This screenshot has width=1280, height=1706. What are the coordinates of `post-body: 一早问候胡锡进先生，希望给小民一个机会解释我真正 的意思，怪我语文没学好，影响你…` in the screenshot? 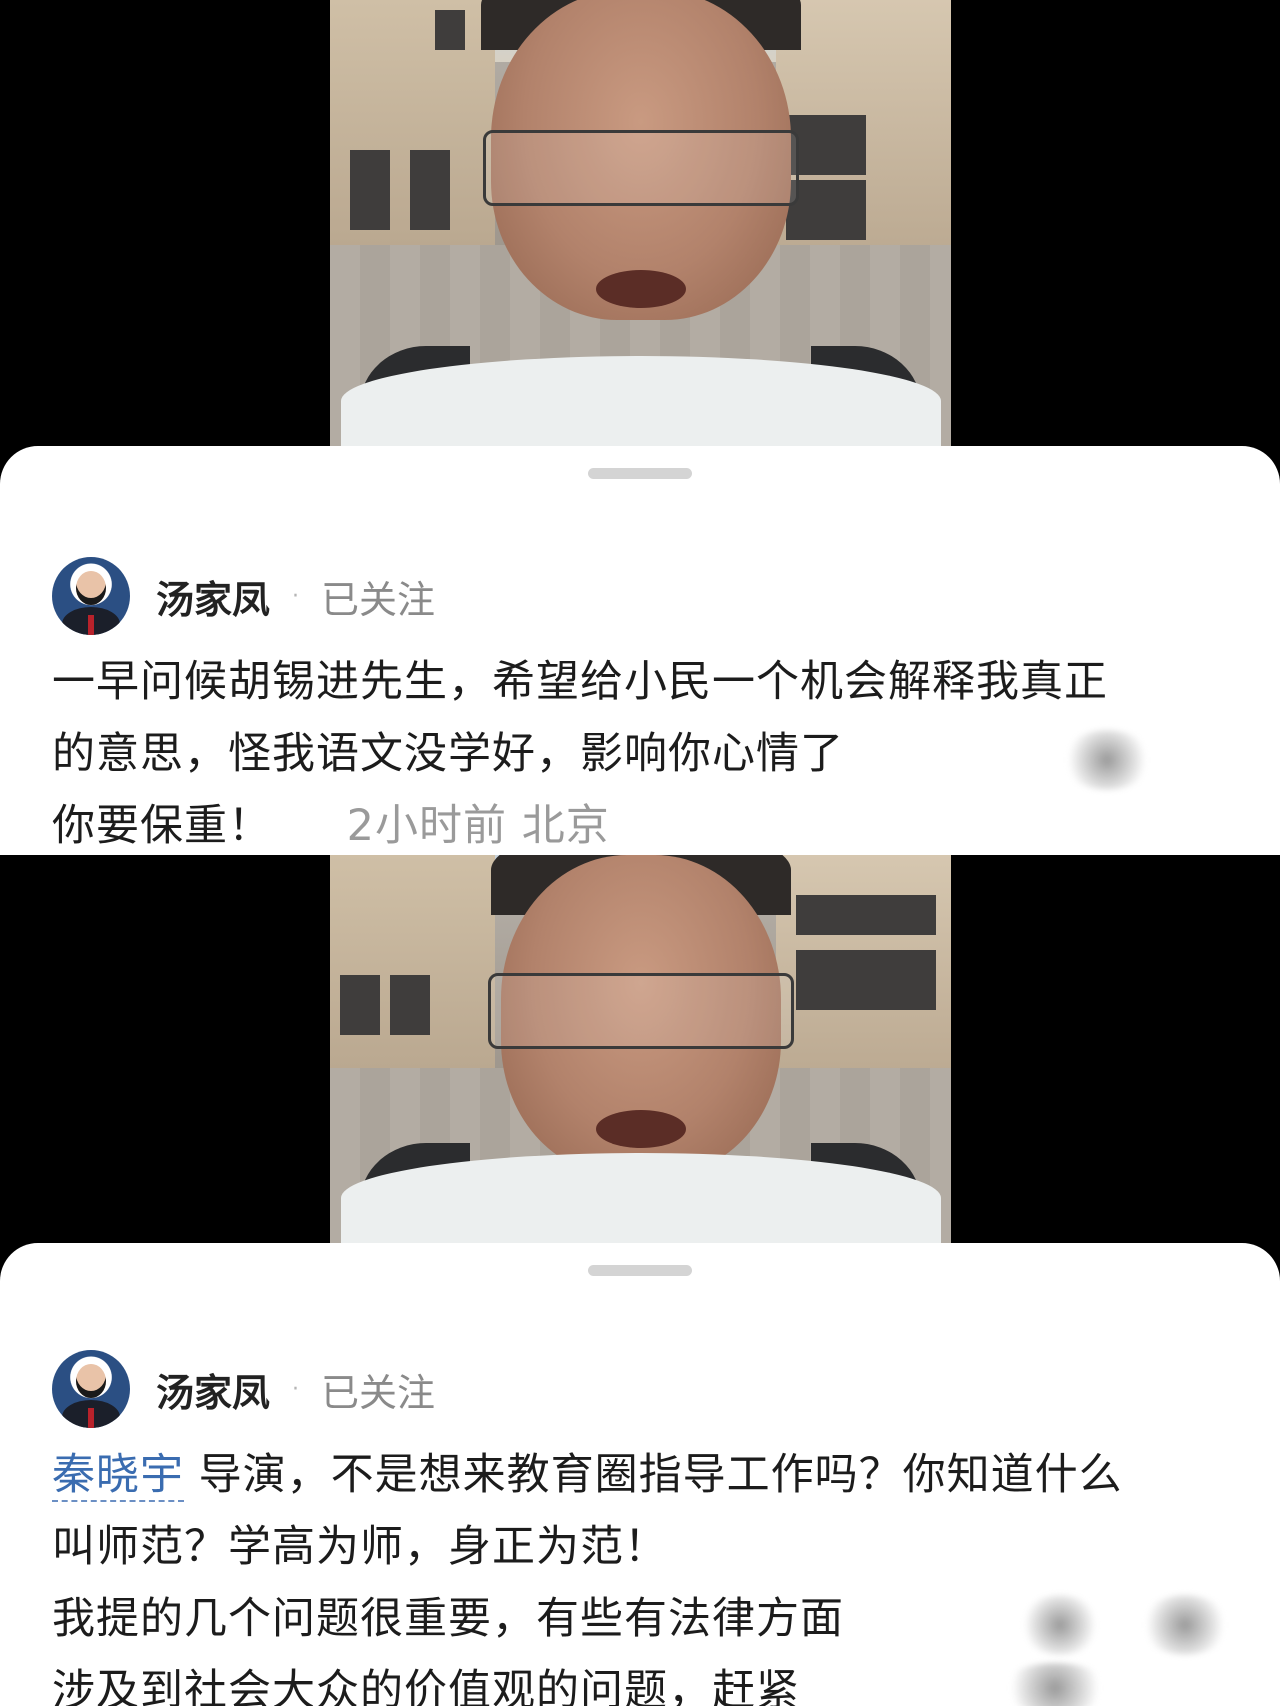 It's located at (642, 750).